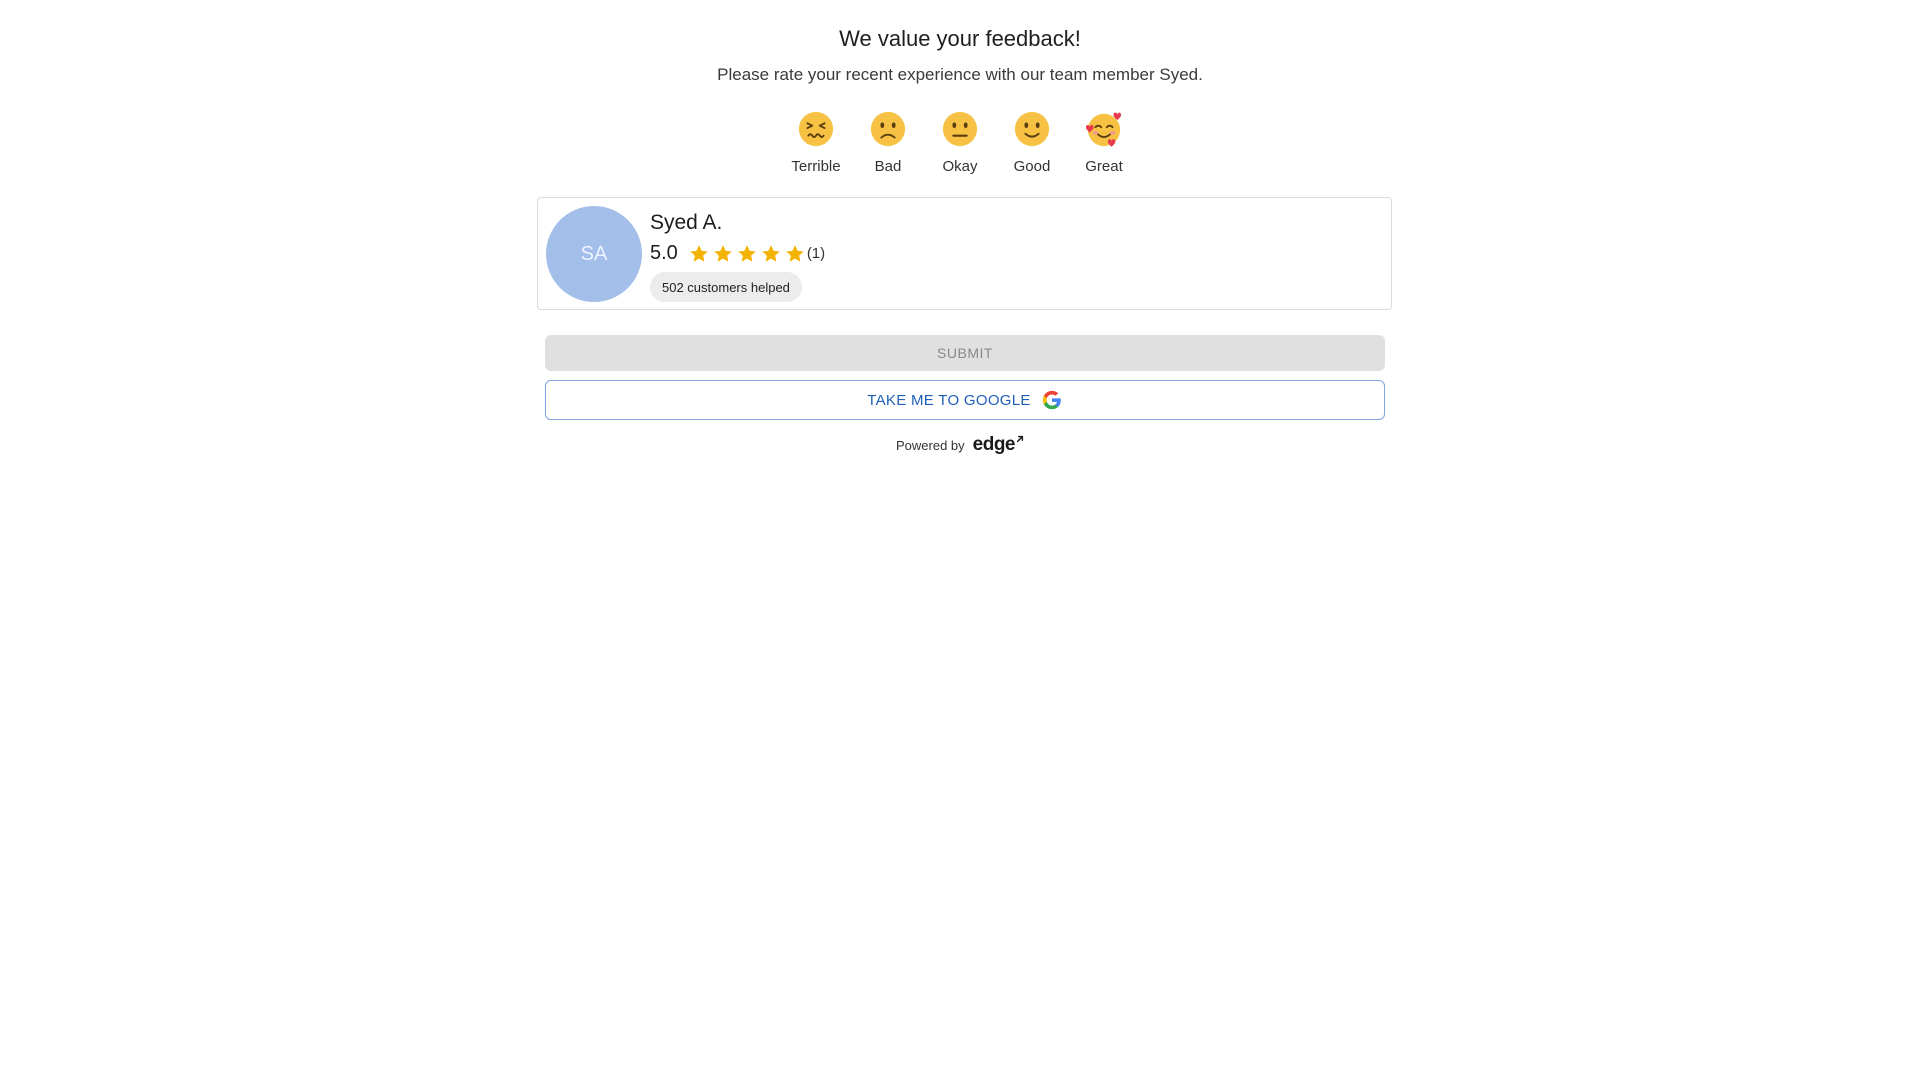  I want to click on avatar: SA, so click(594, 254).